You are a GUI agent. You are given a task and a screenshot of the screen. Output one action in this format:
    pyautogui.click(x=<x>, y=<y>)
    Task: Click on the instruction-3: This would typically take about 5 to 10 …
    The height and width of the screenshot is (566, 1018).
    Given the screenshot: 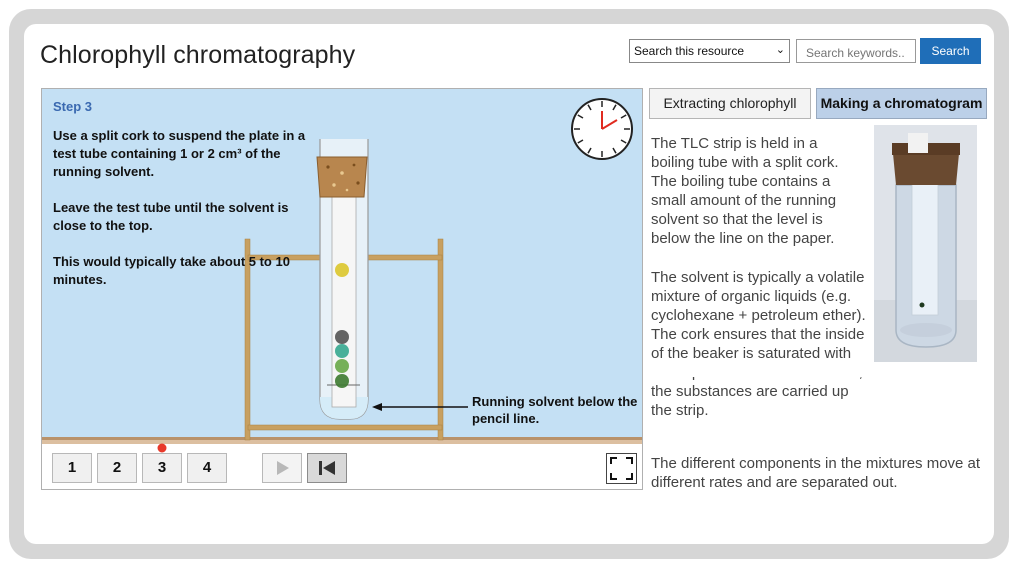 What is the action you would take?
    pyautogui.click(x=171, y=270)
    